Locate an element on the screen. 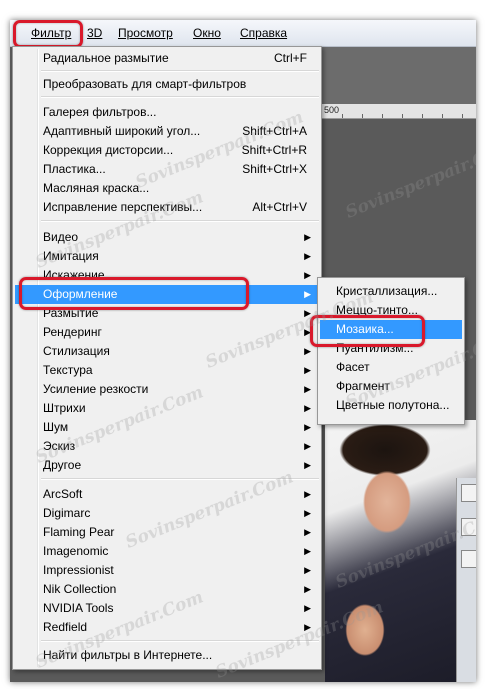  filter-item-artistic: Имитация ▶ is located at coordinates (167, 256).